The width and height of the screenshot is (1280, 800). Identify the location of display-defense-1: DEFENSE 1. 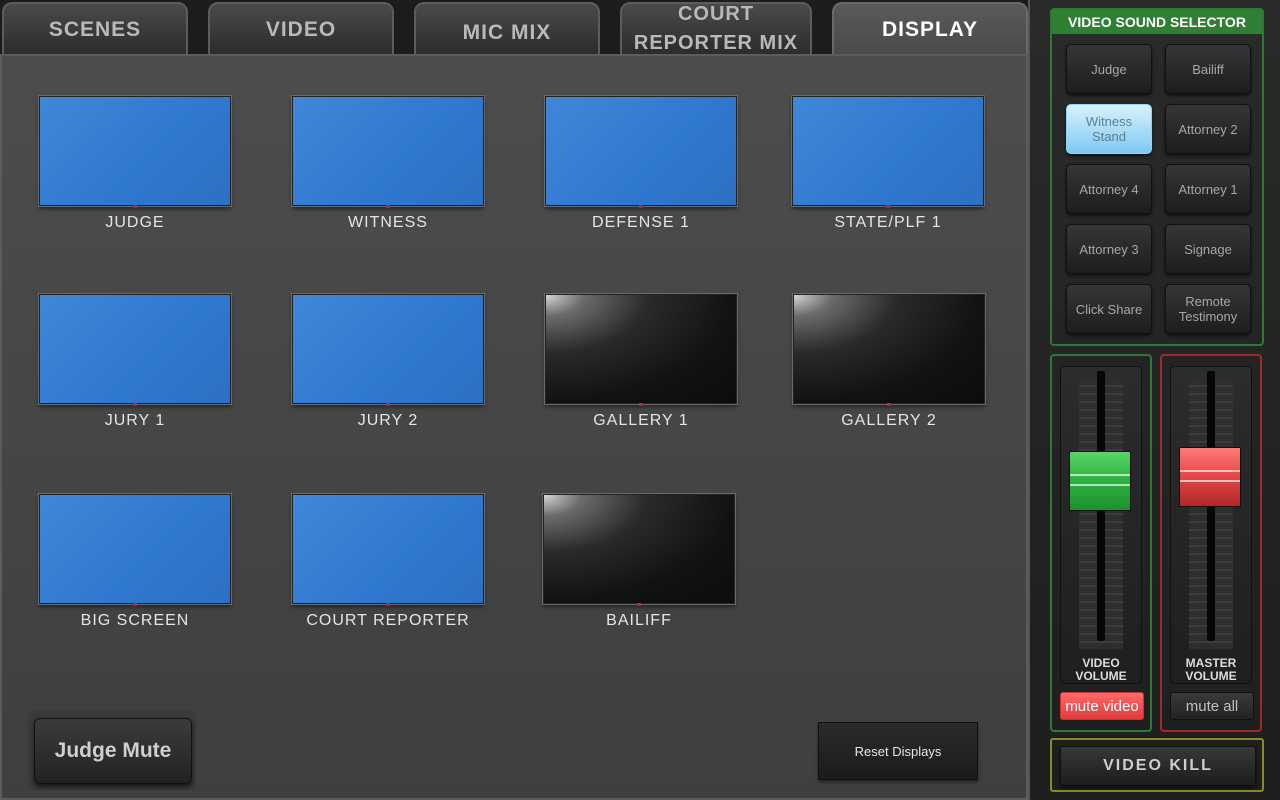
(641, 171).